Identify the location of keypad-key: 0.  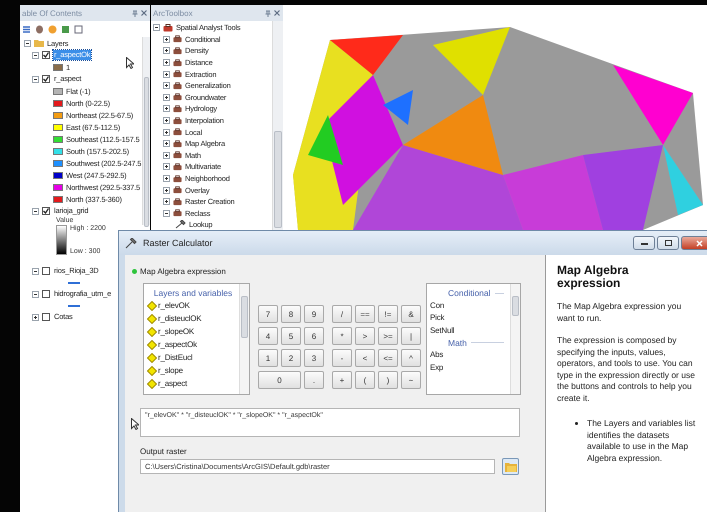
(279, 380).